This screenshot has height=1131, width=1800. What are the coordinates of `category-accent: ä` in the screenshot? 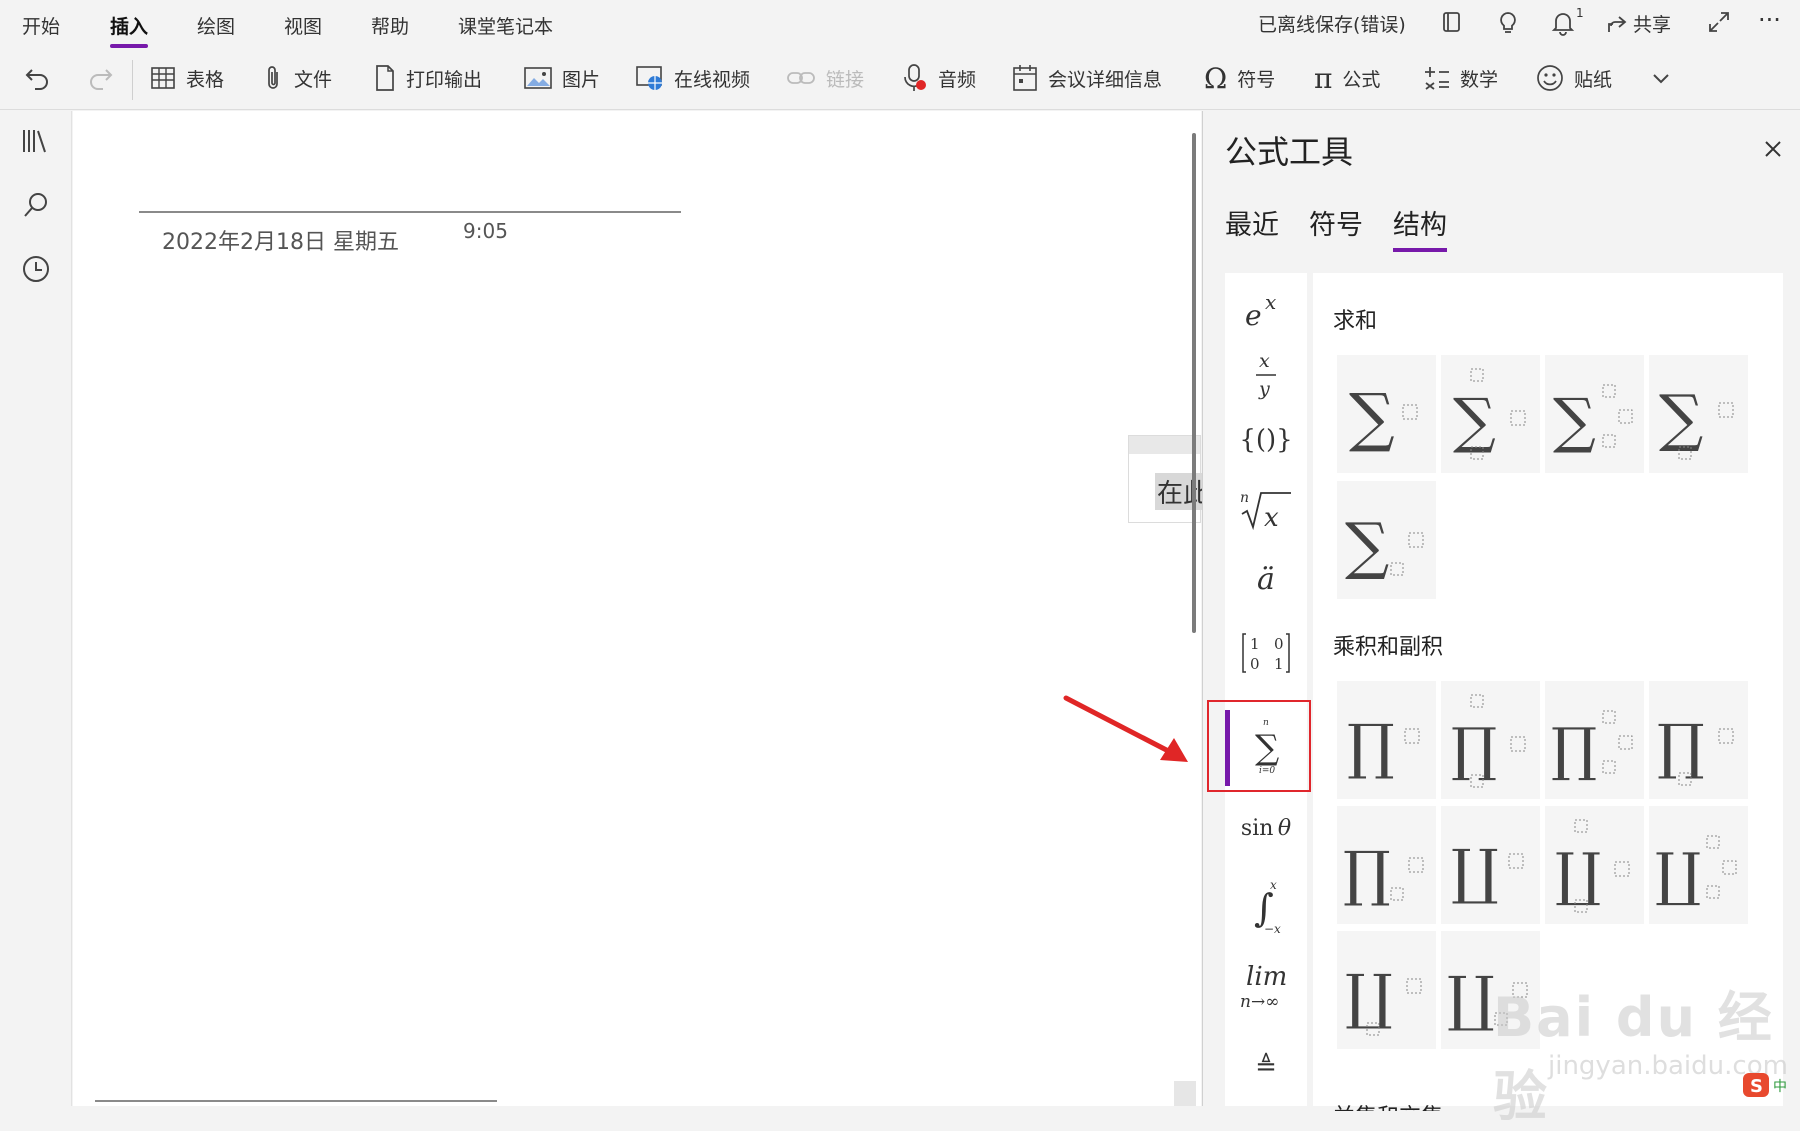 It's located at (1266, 579).